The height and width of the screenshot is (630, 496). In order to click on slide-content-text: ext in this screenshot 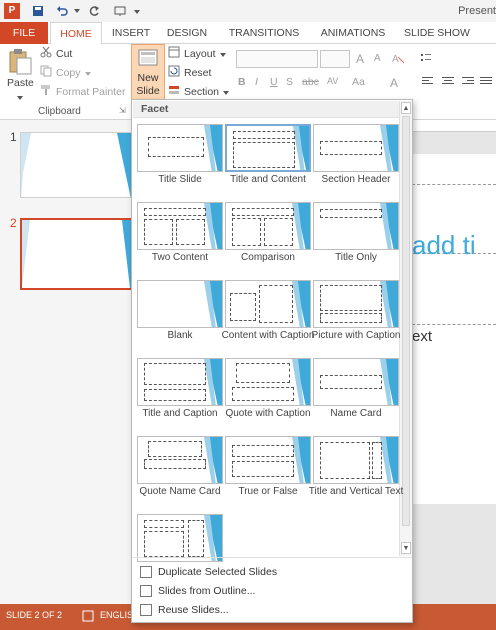, I will do `click(422, 336)`.